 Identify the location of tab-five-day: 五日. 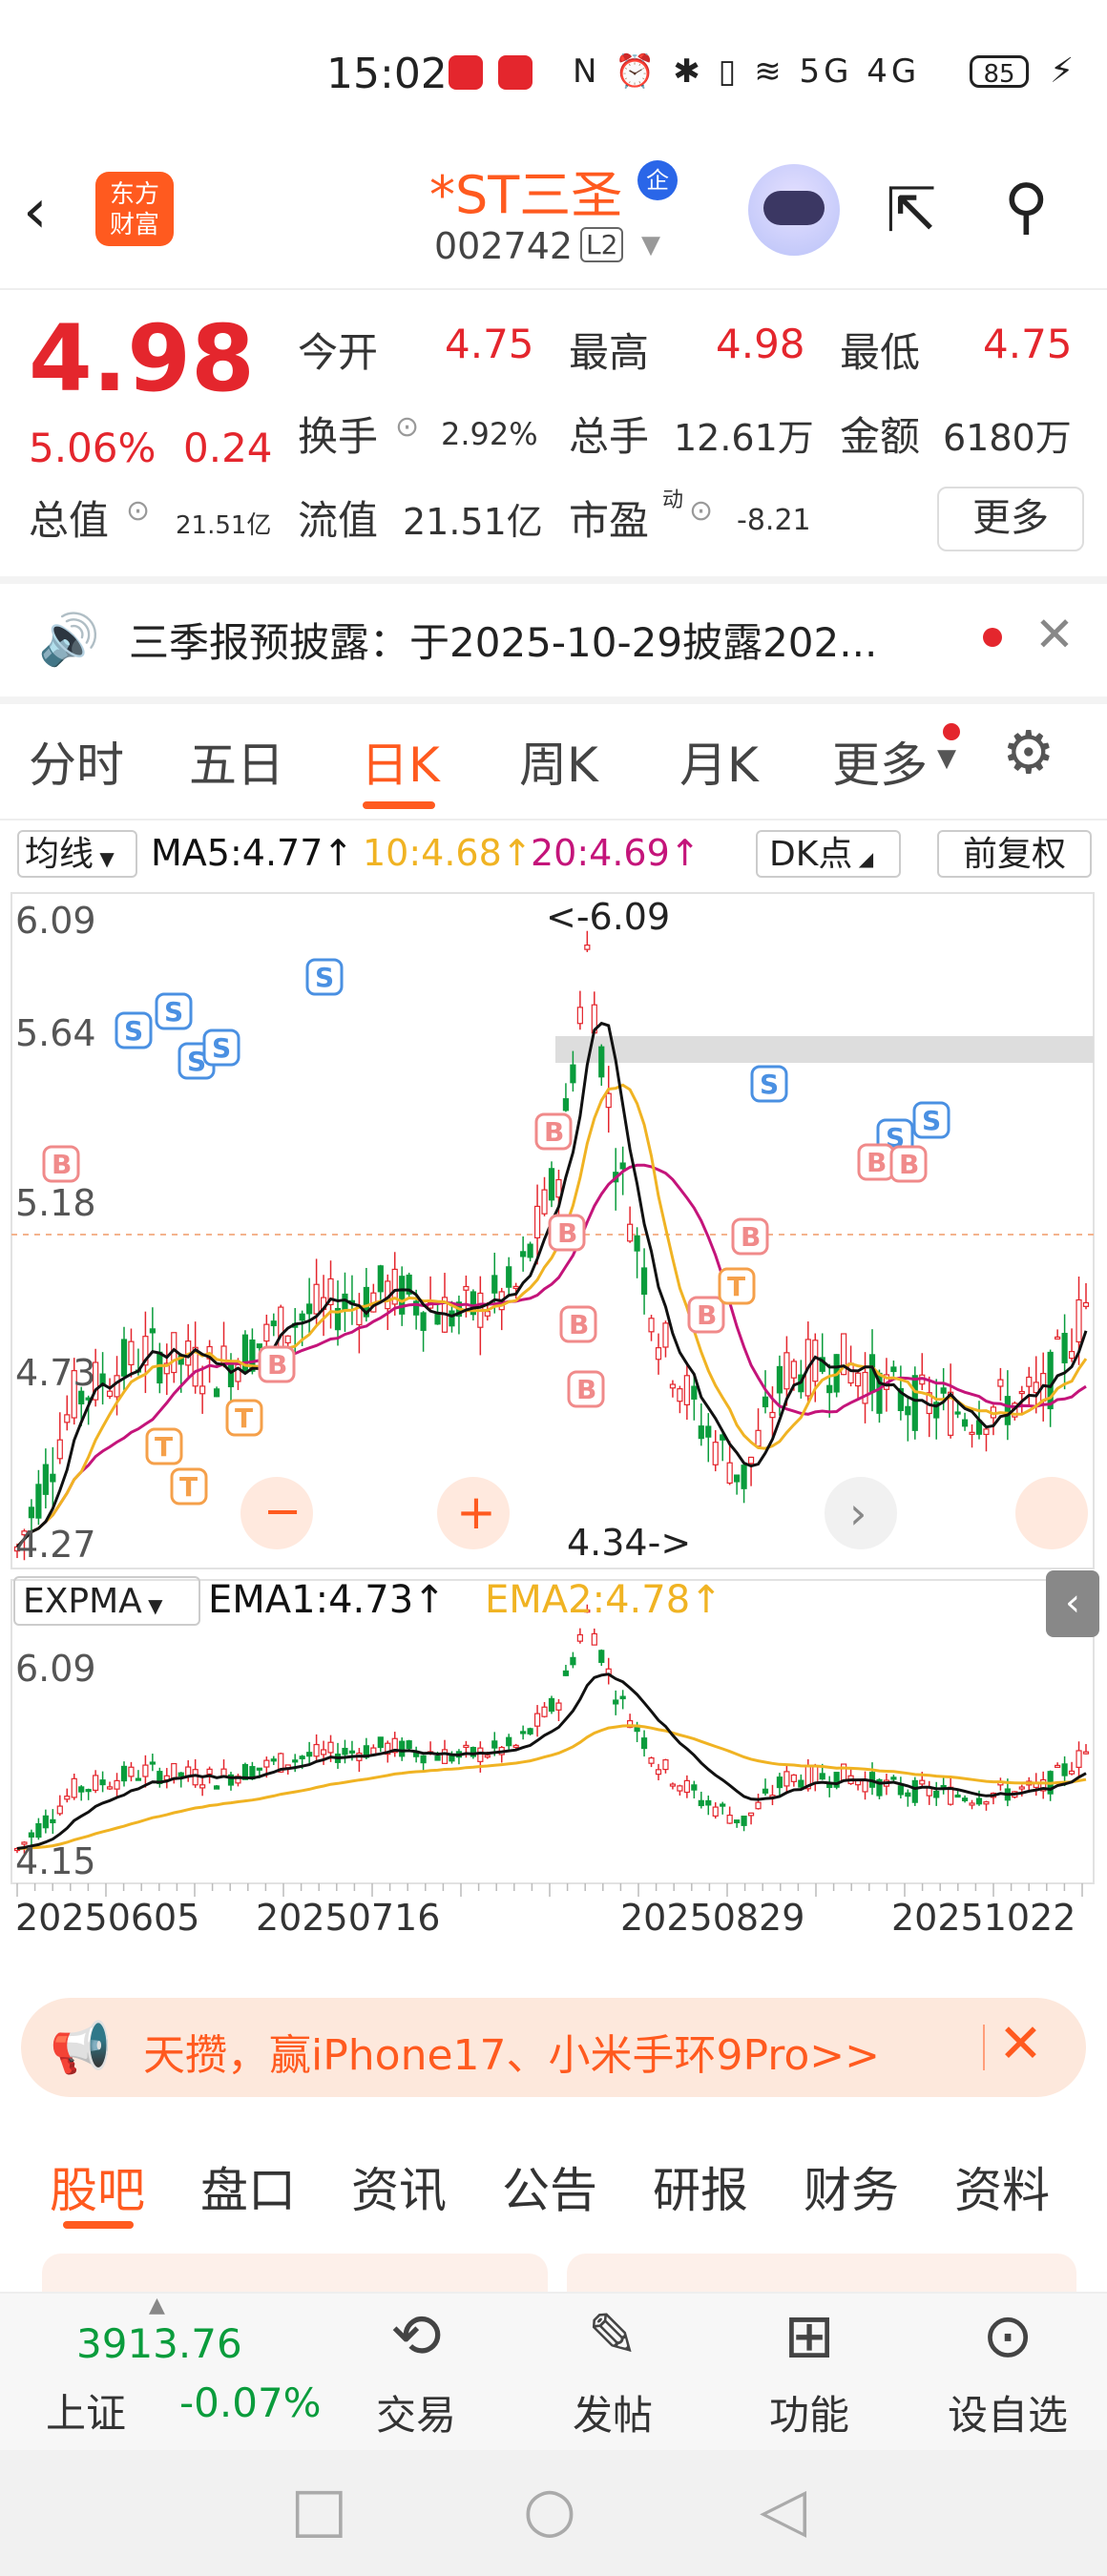
(236, 761).